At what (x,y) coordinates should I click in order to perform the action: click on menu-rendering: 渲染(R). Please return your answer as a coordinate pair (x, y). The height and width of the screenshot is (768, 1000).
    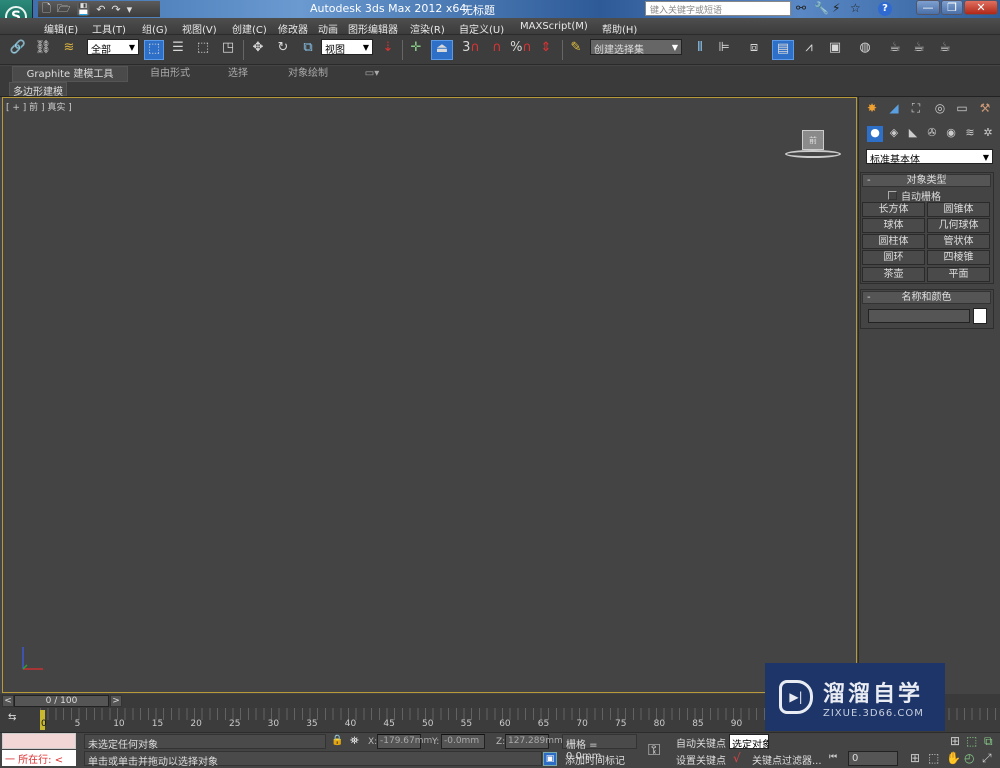
    Looking at the image, I should click on (427, 28).